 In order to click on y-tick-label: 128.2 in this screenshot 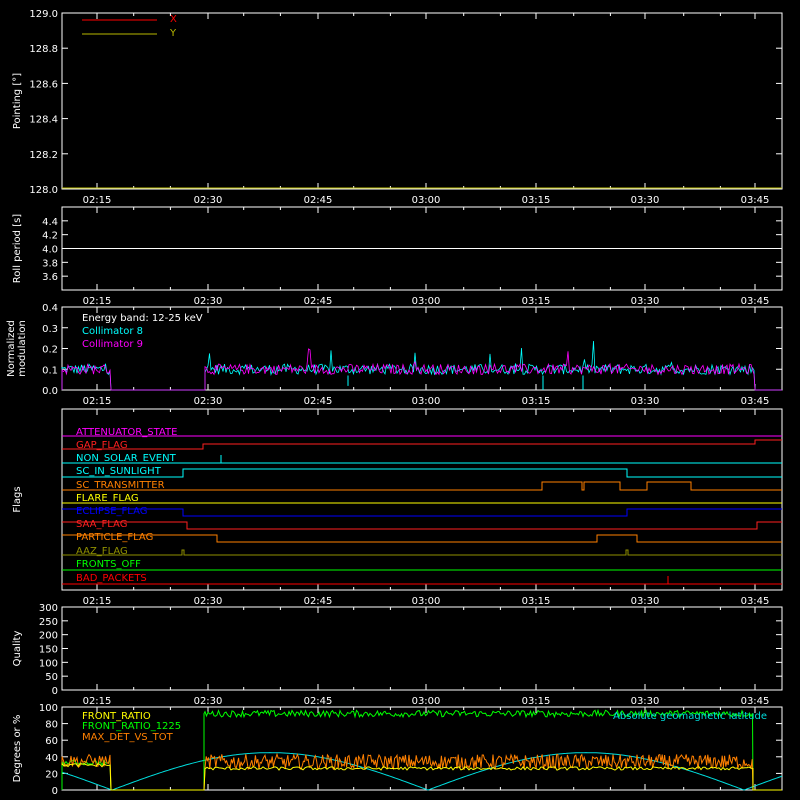, I will do `click(43, 155)`.